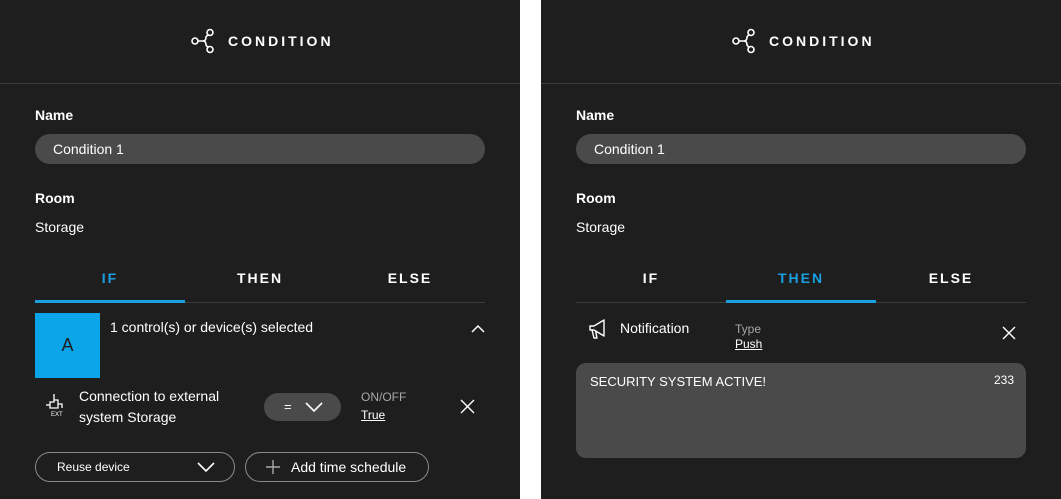  What do you see at coordinates (655, 328) in the screenshot?
I see `notification-label: Notification` at bounding box center [655, 328].